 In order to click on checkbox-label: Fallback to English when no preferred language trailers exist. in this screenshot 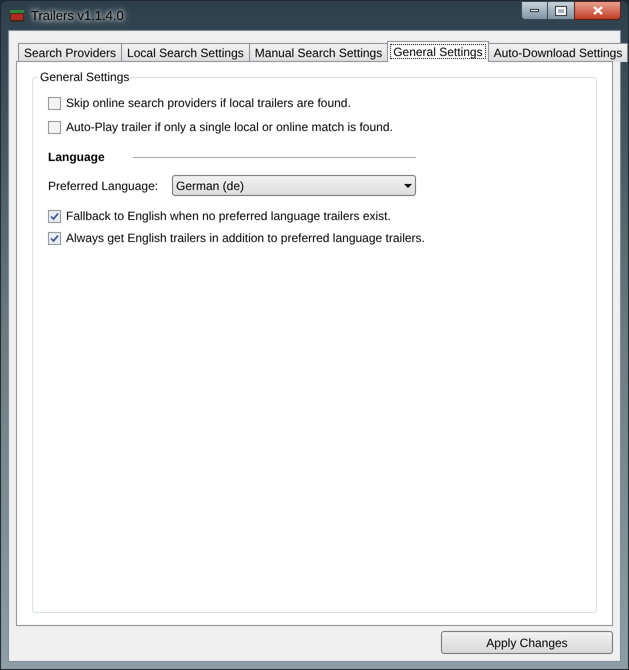, I will do `click(228, 216)`.